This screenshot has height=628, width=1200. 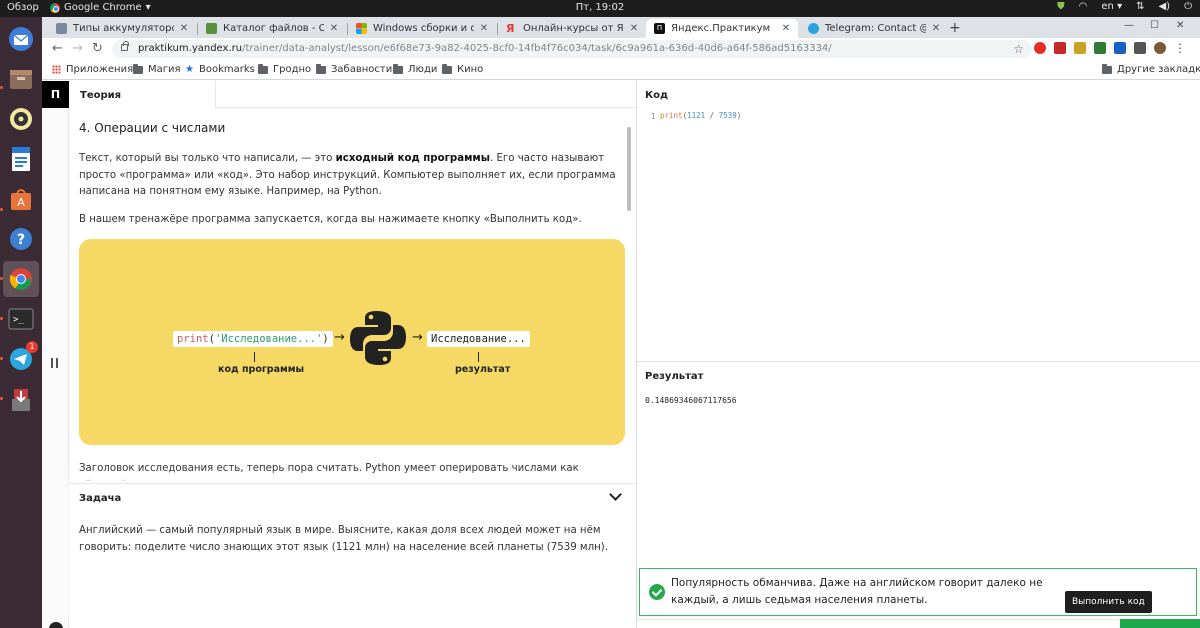 What do you see at coordinates (354, 69) in the screenshot?
I see `bookmark-folder: Забавности` at bounding box center [354, 69].